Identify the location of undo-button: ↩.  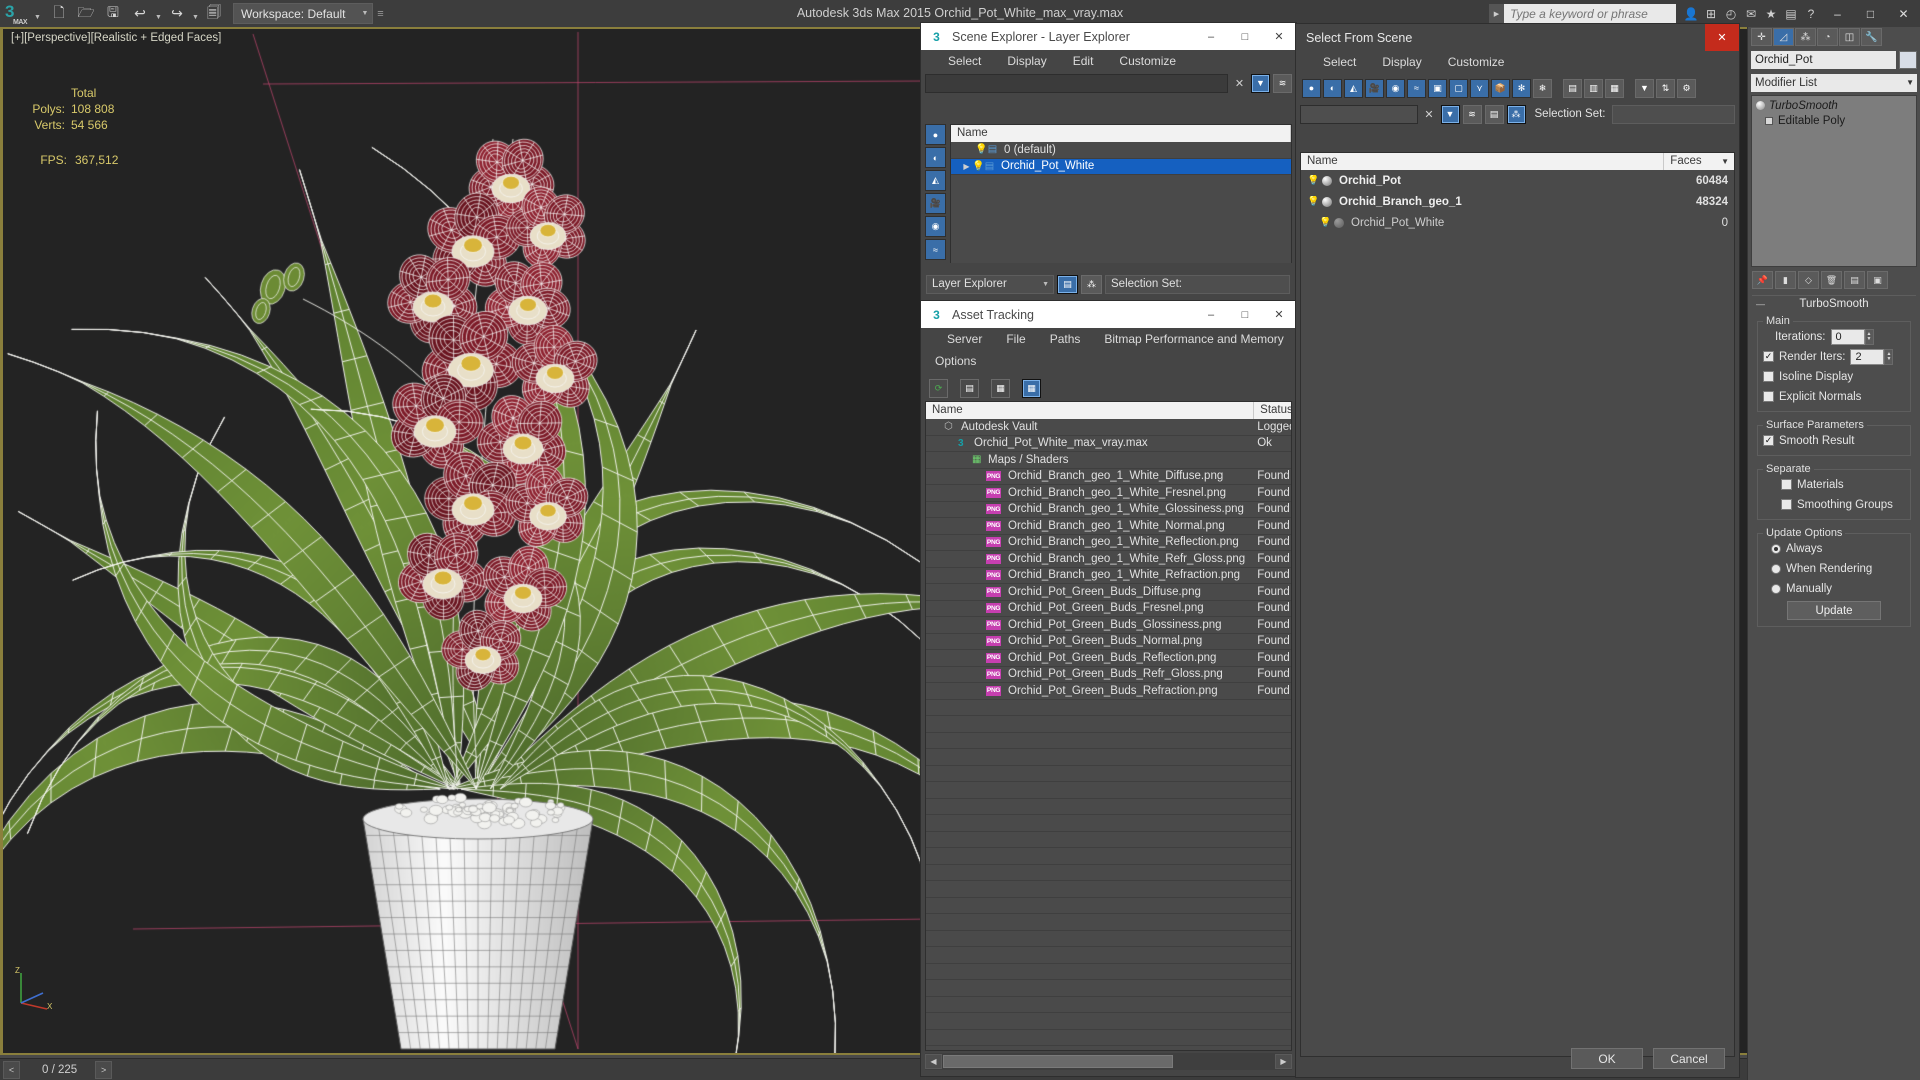
(140, 14).